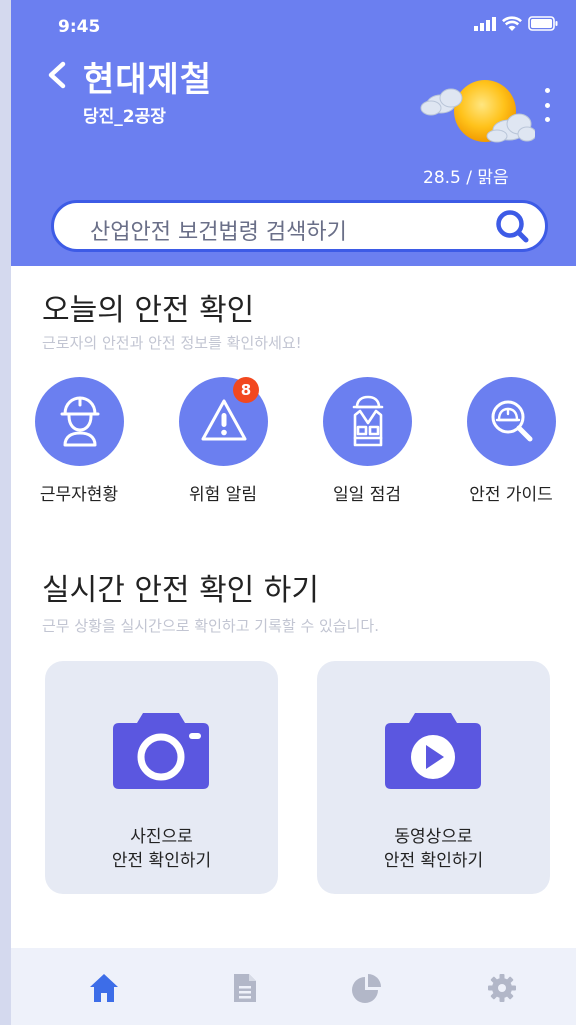  What do you see at coordinates (223, 495) in the screenshot?
I see `menu-label: 위험 알림` at bounding box center [223, 495].